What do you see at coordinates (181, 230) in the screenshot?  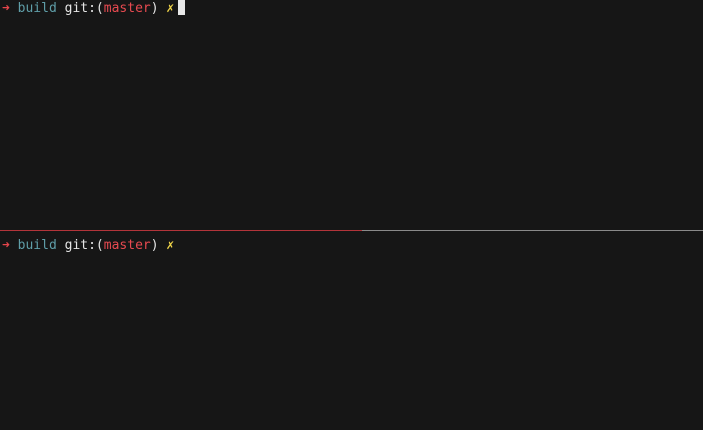 I see `pane-divider-active-segment` at bounding box center [181, 230].